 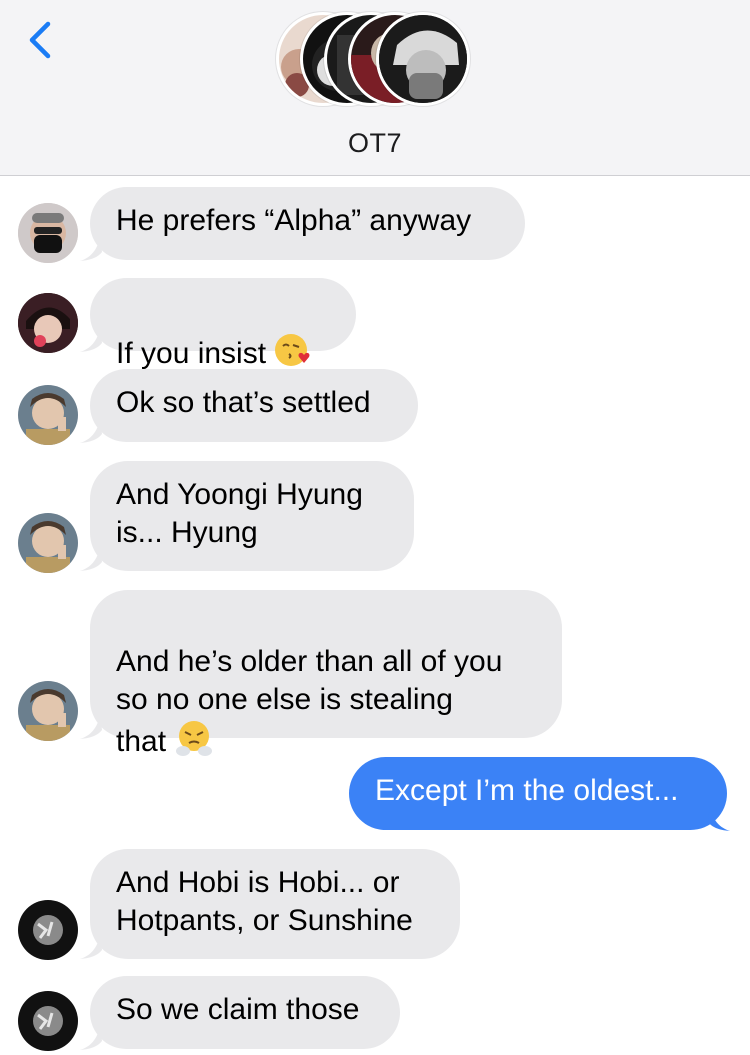 I want to click on group-member-avatar, so click(x=423, y=59).